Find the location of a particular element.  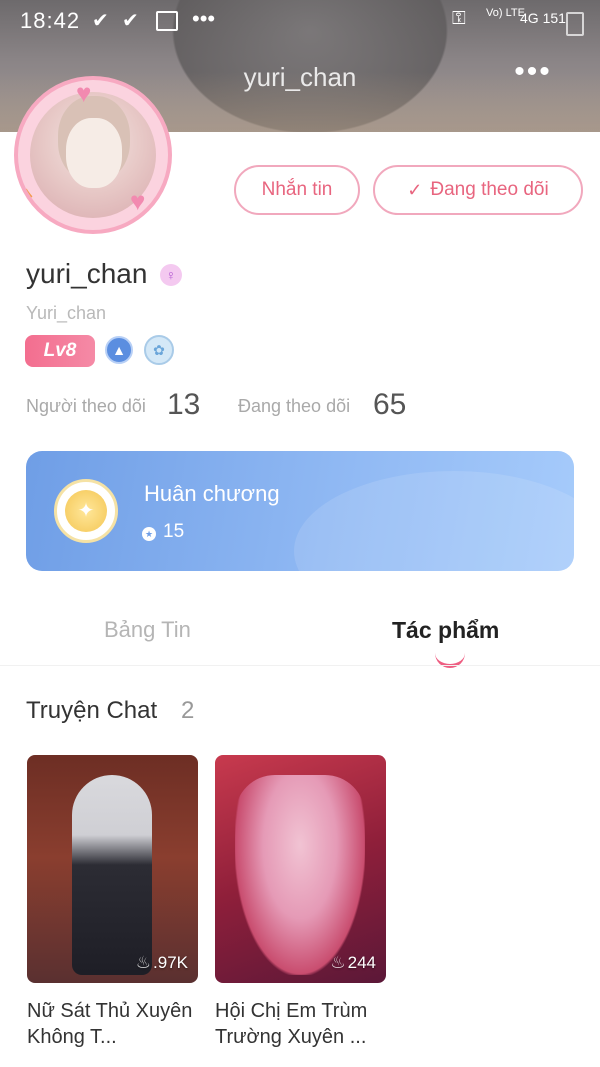

following-count: 65 is located at coordinates (389, 405).